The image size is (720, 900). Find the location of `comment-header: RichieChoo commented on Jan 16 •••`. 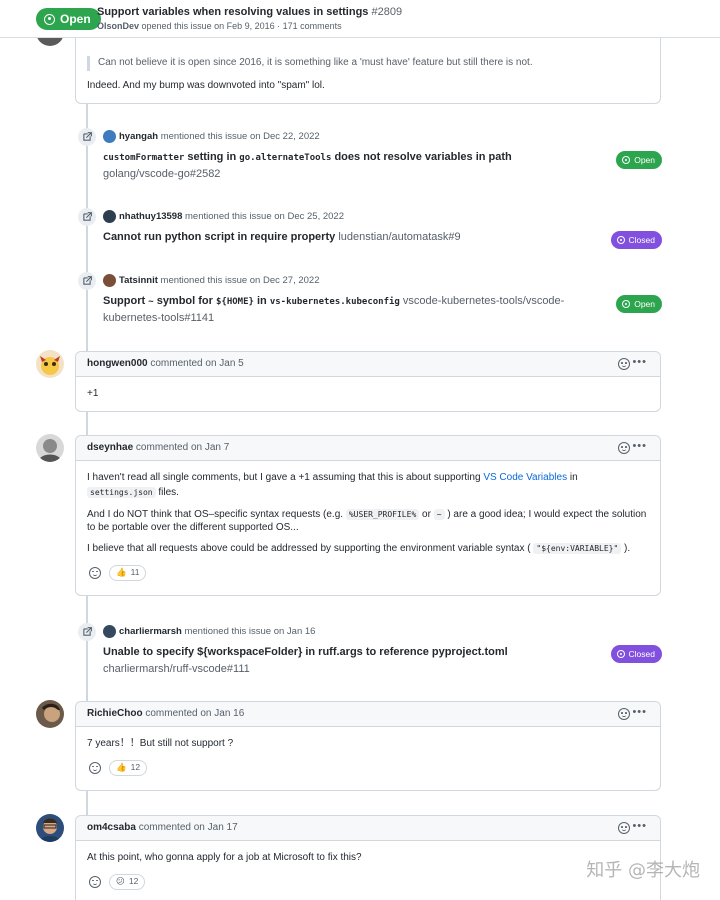

comment-header: RichieChoo commented on Jan 16 ••• is located at coordinates (368, 714).